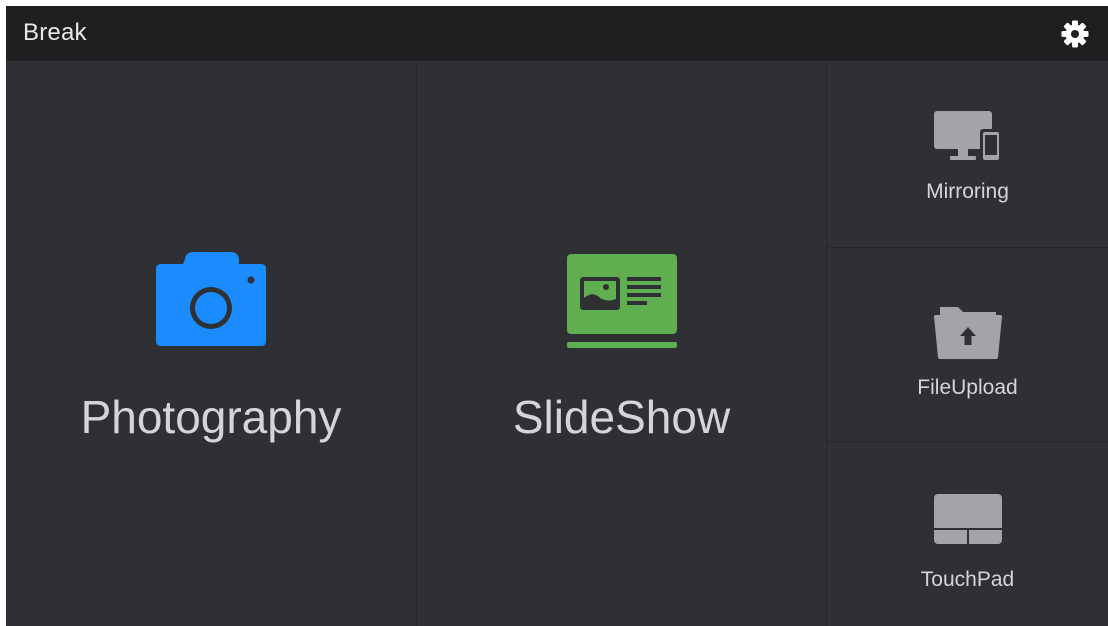 The height and width of the screenshot is (626, 1108). I want to click on mirroring-tile: Mirroring, so click(967, 154).